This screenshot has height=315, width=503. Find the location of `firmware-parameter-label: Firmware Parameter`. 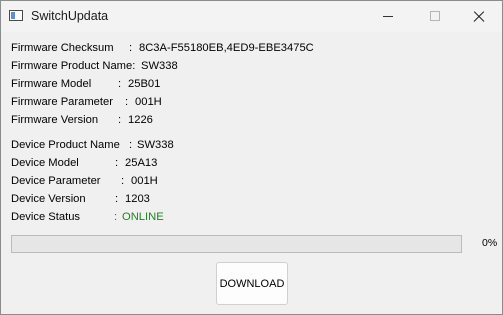

firmware-parameter-label: Firmware Parameter is located at coordinates (62, 102).